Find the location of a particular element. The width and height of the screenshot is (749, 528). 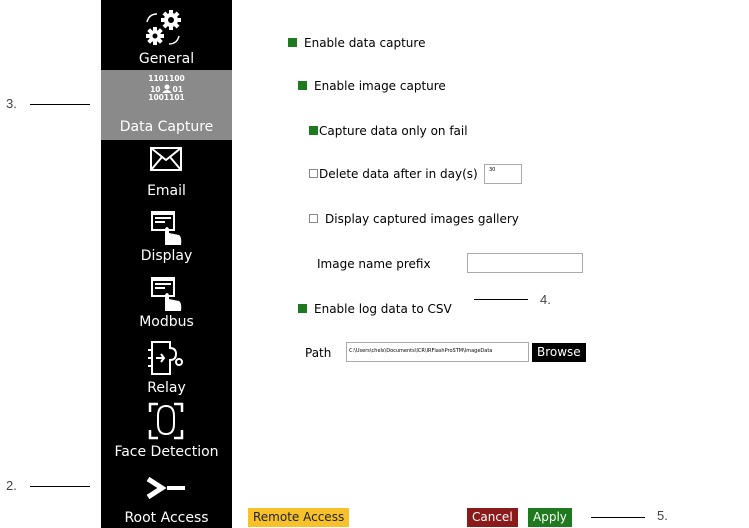

sidebar-item-email: Email is located at coordinates (166, 173).